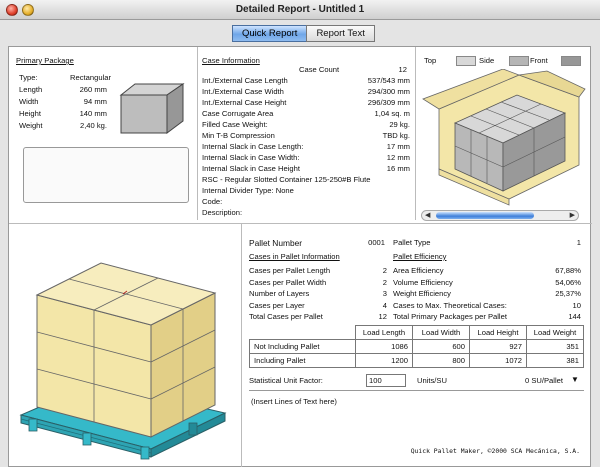 This screenshot has height=467, width=600. Describe the element at coordinates (498, 346) in the screenshot. I see `table-cell: 927` at that location.